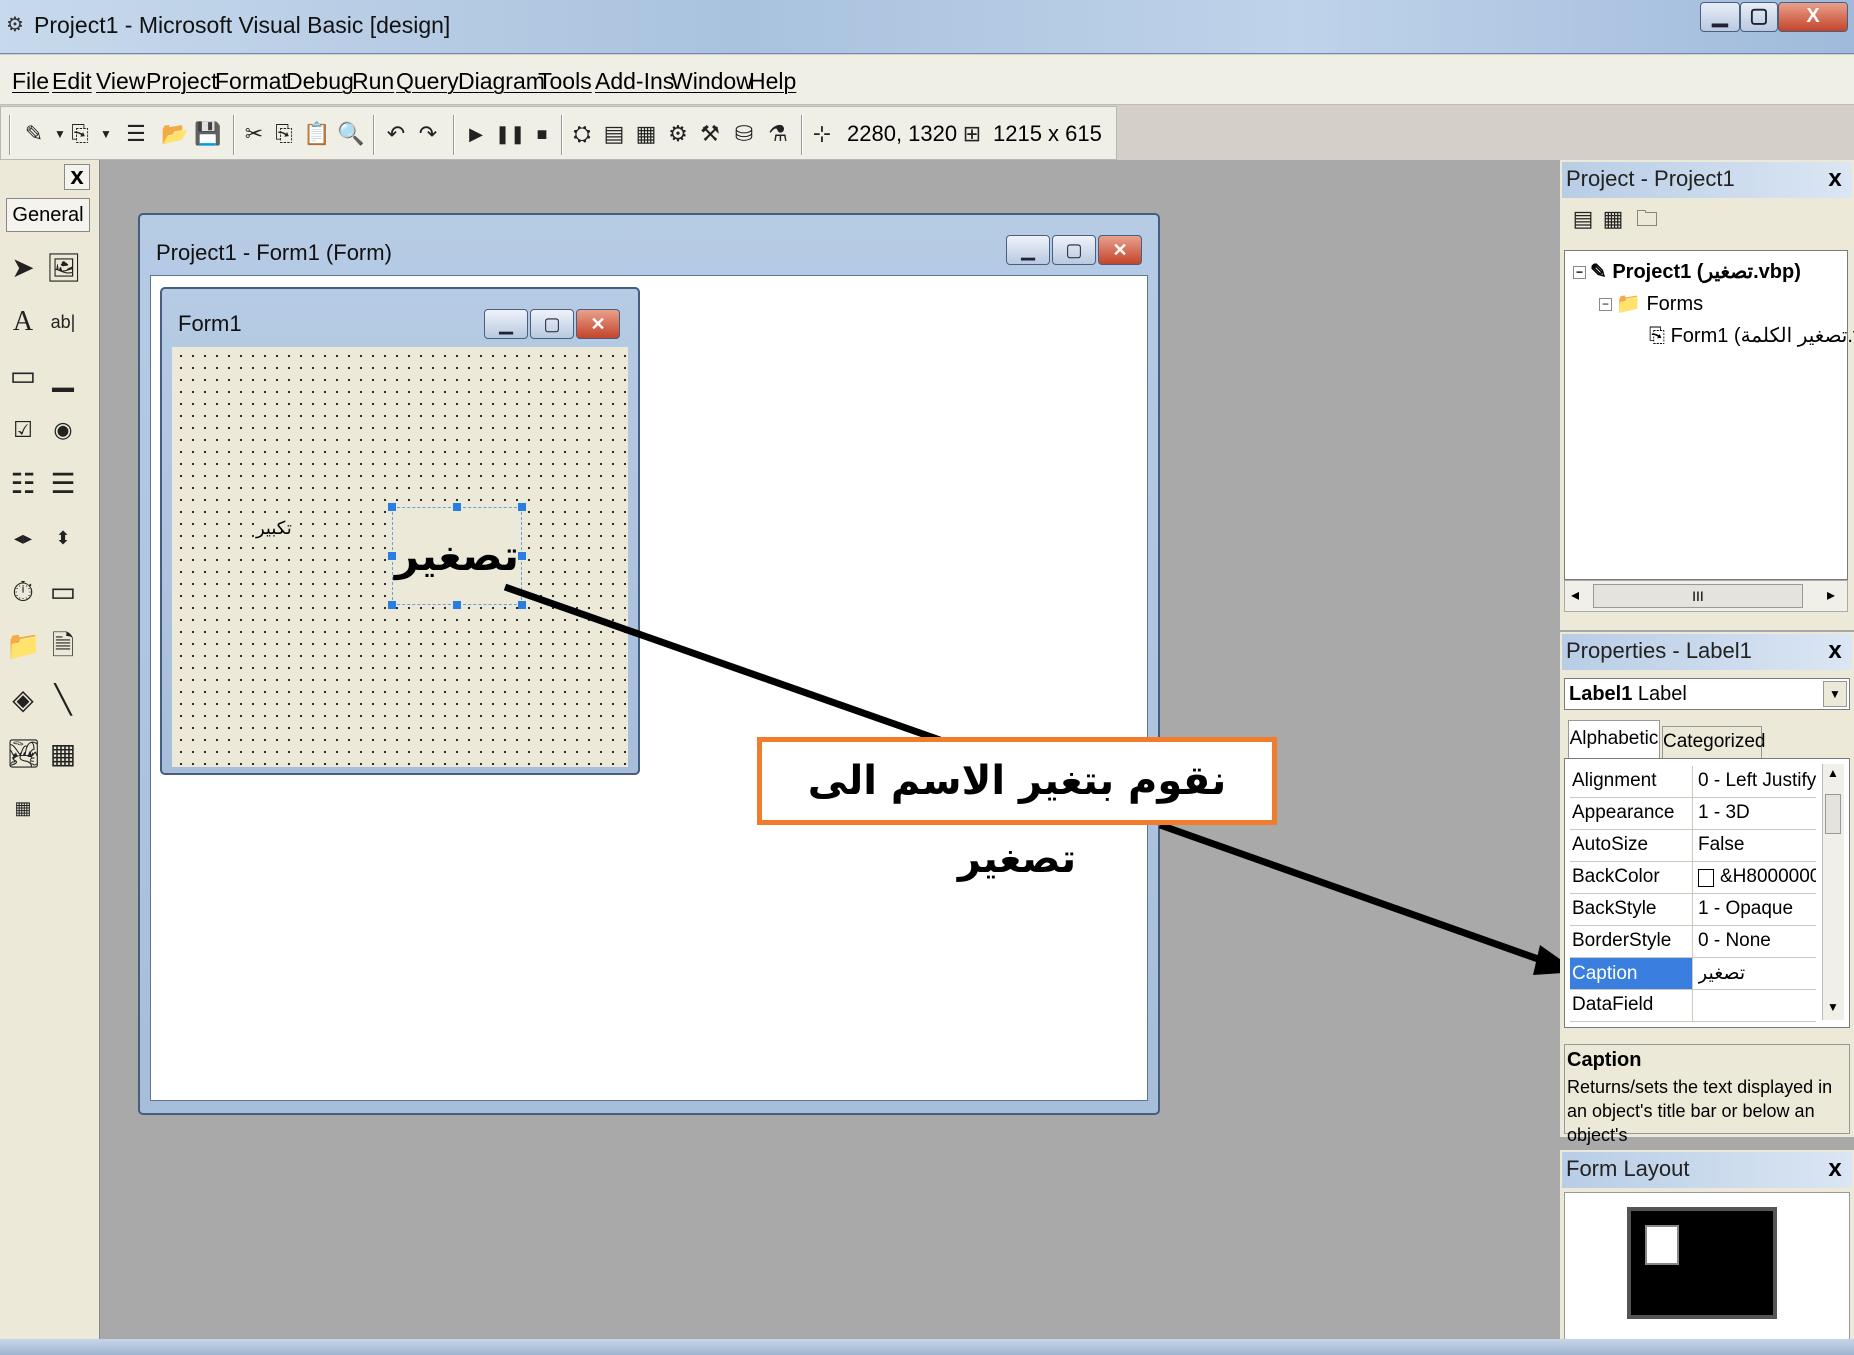 This screenshot has height=1355, width=1854. Describe the element at coordinates (552, 324) in the screenshot. I see `form1-maximize-button: ▢` at that location.